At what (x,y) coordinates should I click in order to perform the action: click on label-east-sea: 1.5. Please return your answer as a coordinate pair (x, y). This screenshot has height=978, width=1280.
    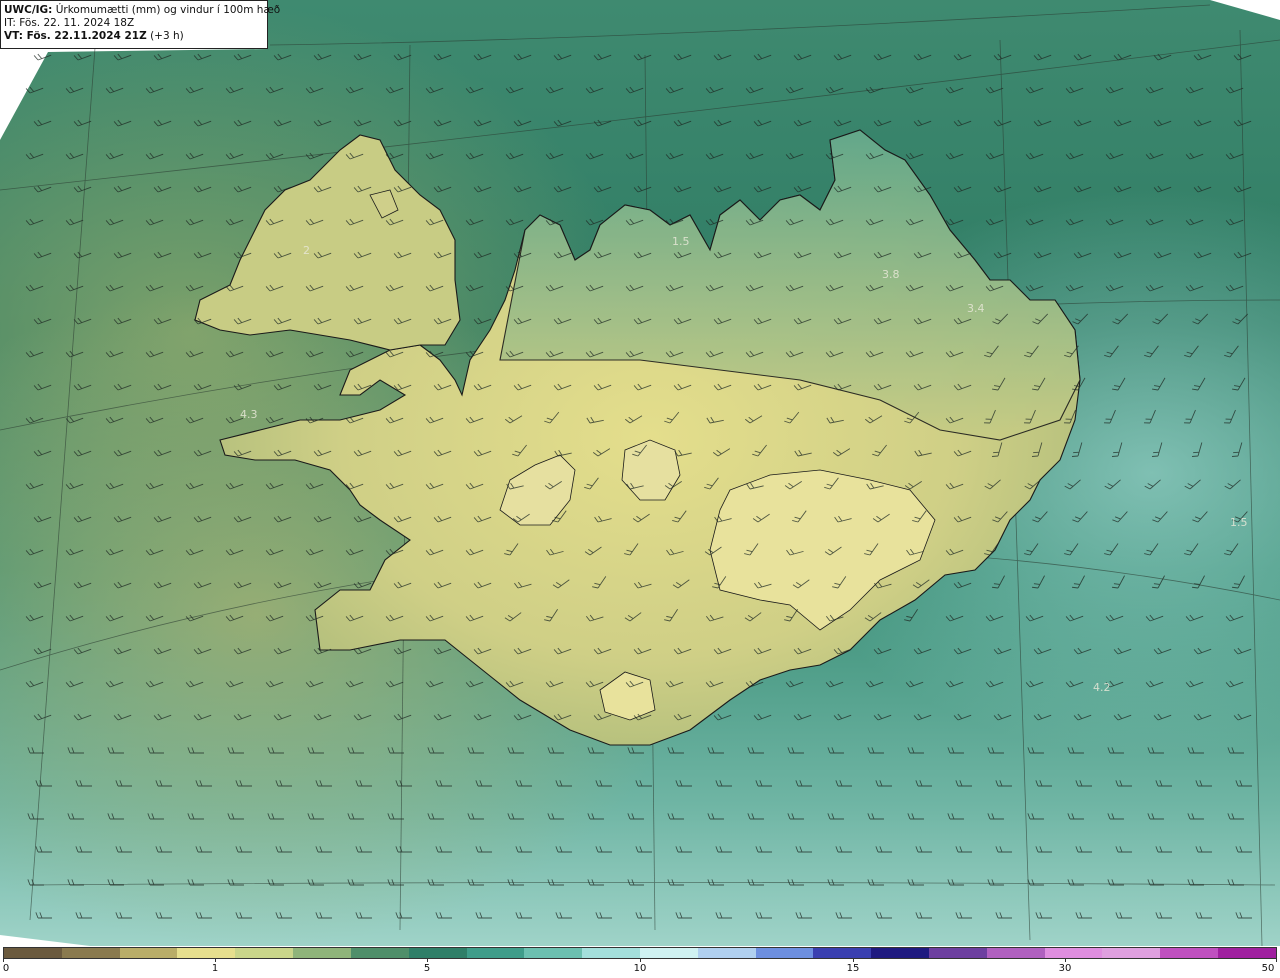
    Looking at the image, I should click on (1239, 522).